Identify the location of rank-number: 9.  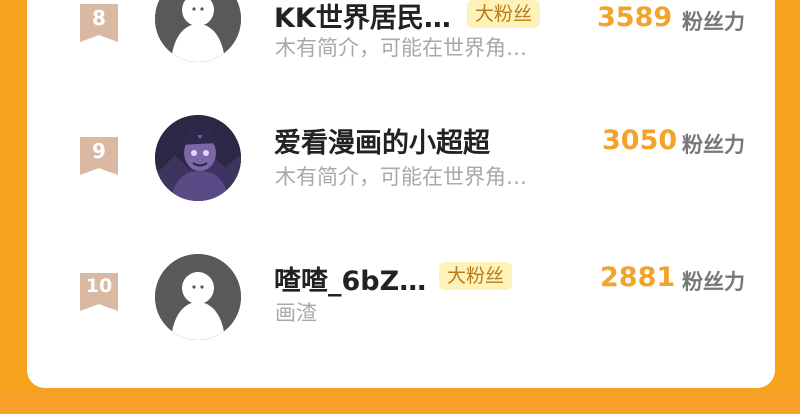
(99, 151).